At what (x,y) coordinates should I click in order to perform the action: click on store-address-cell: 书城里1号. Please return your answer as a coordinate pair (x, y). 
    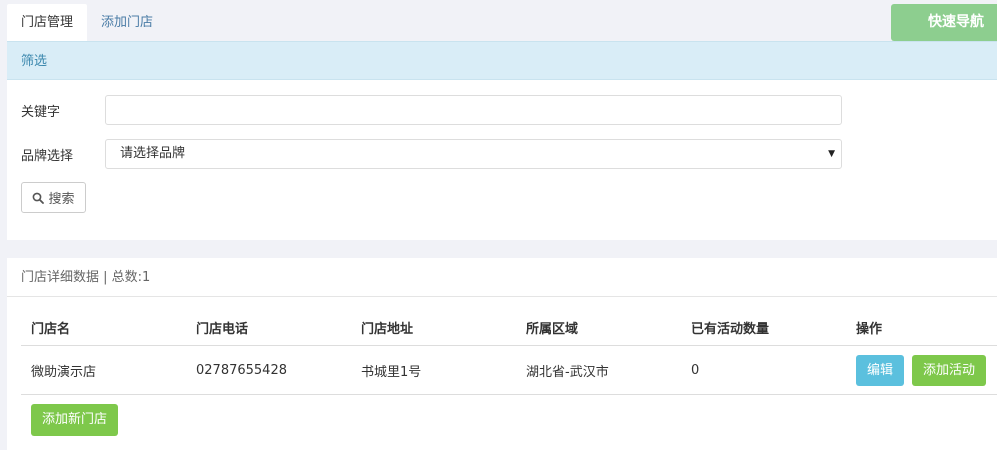
    Looking at the image, I should click on (391, 372).